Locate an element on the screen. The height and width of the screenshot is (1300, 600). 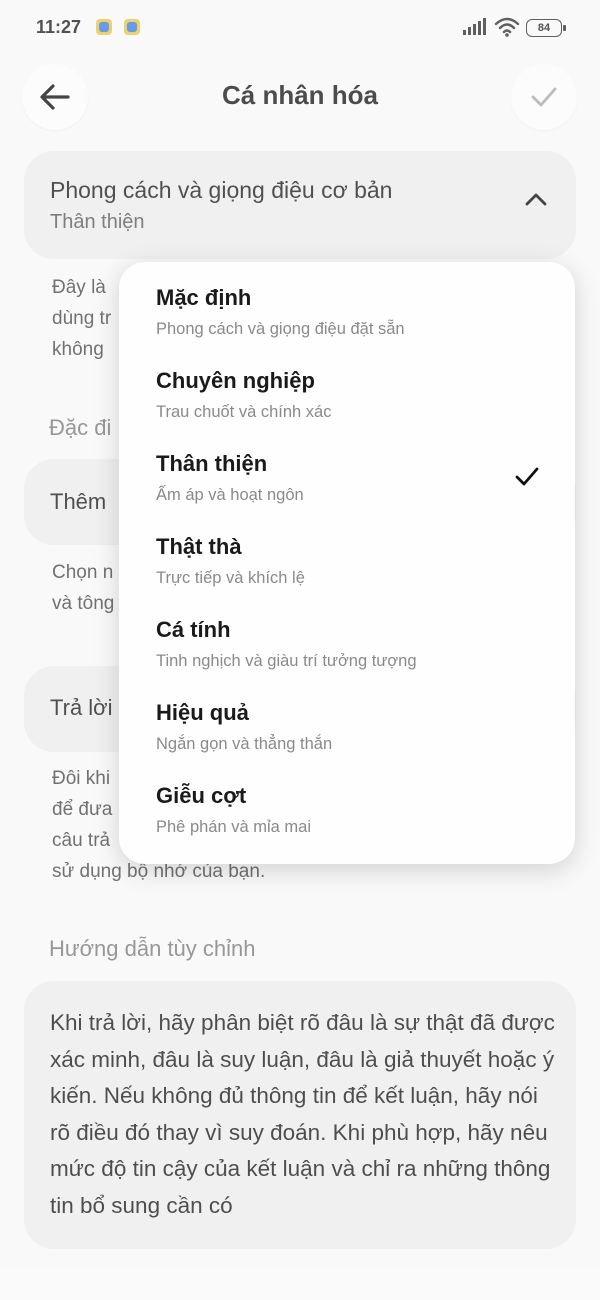
menu-item-professional: Chuyên nghiệp Trau chuốt và chính xác is located at coordinates (347, 386).